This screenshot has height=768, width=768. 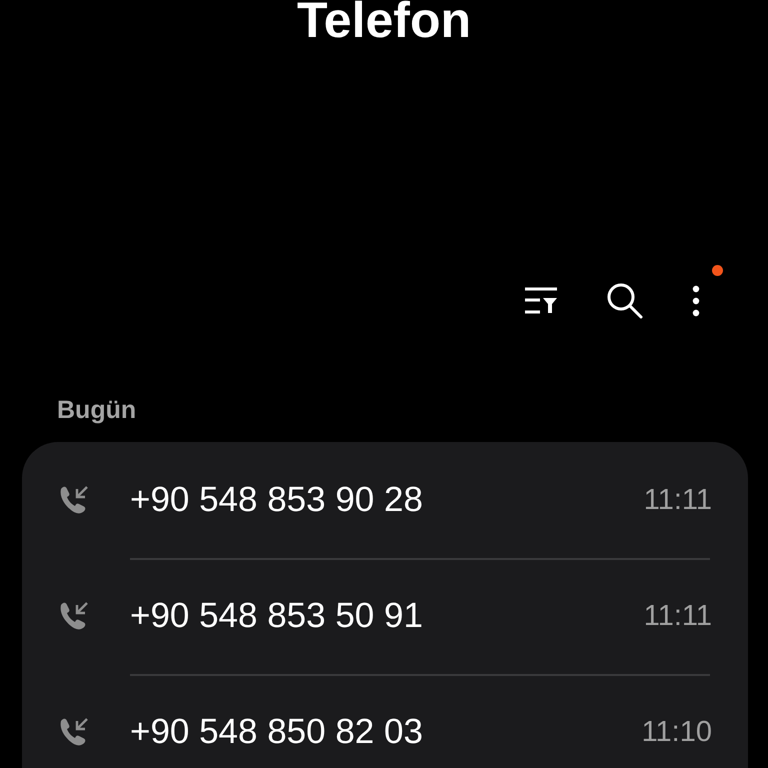 What do you see at coordinates (625, 301) in the screenshot?
I see `search-icon` at bounding box center [625, 301].